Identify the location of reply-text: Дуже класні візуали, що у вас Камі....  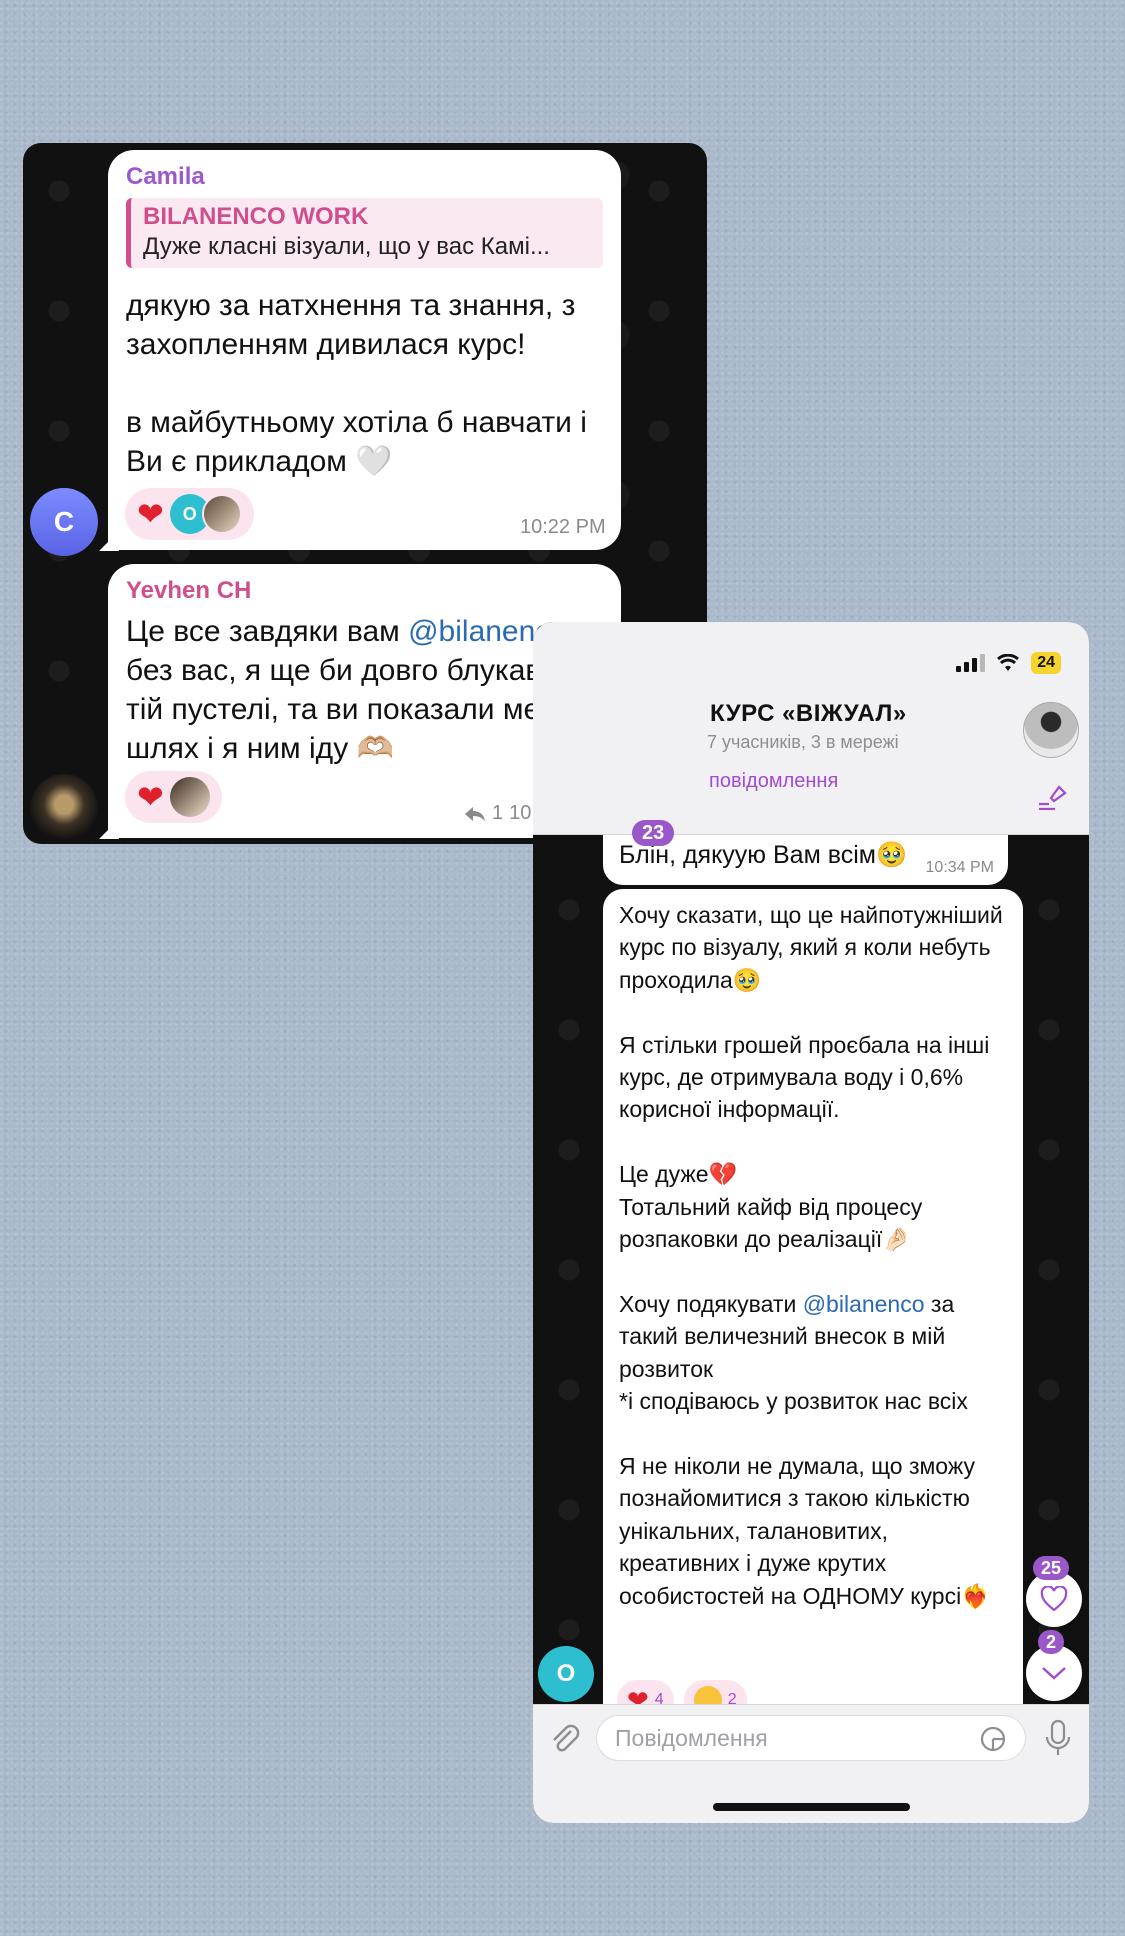
(346, 246).